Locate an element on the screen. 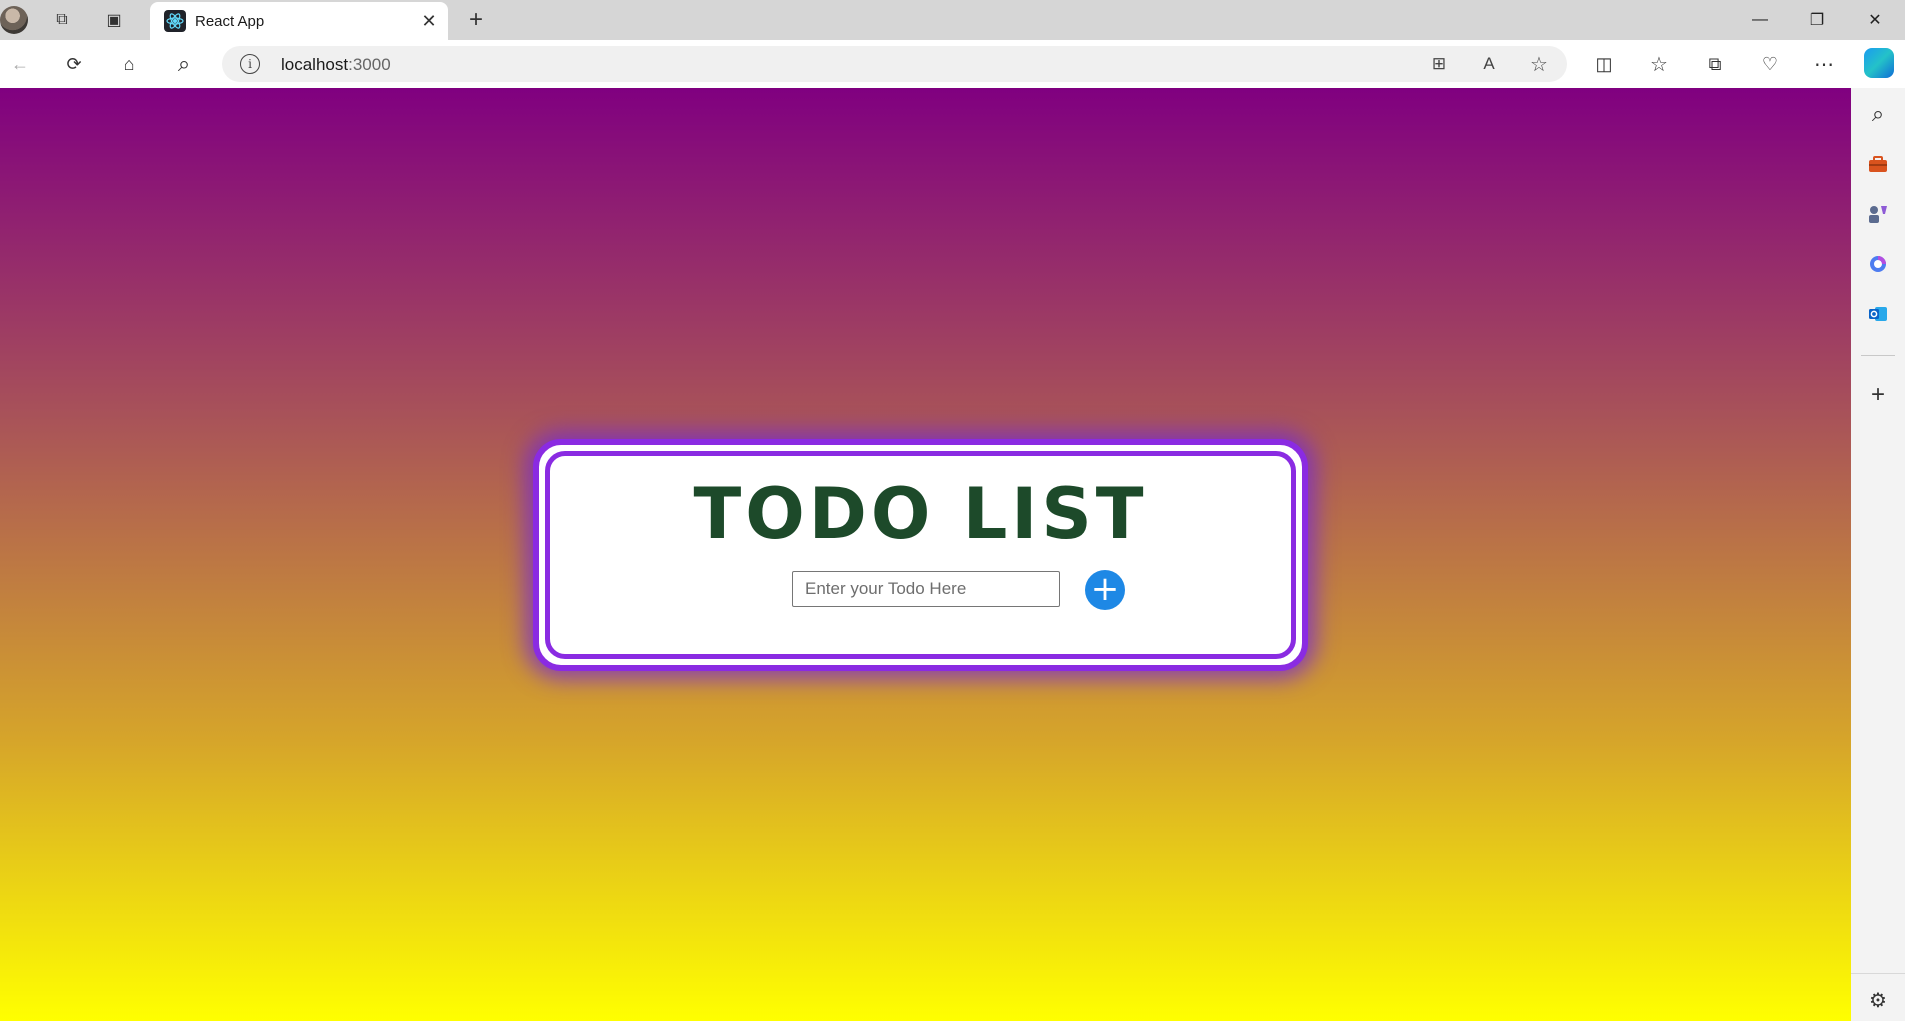 This screenshot has height=1021, width=1905. favorite-star-icon: ☆ is located at coordinates (1539, 64).